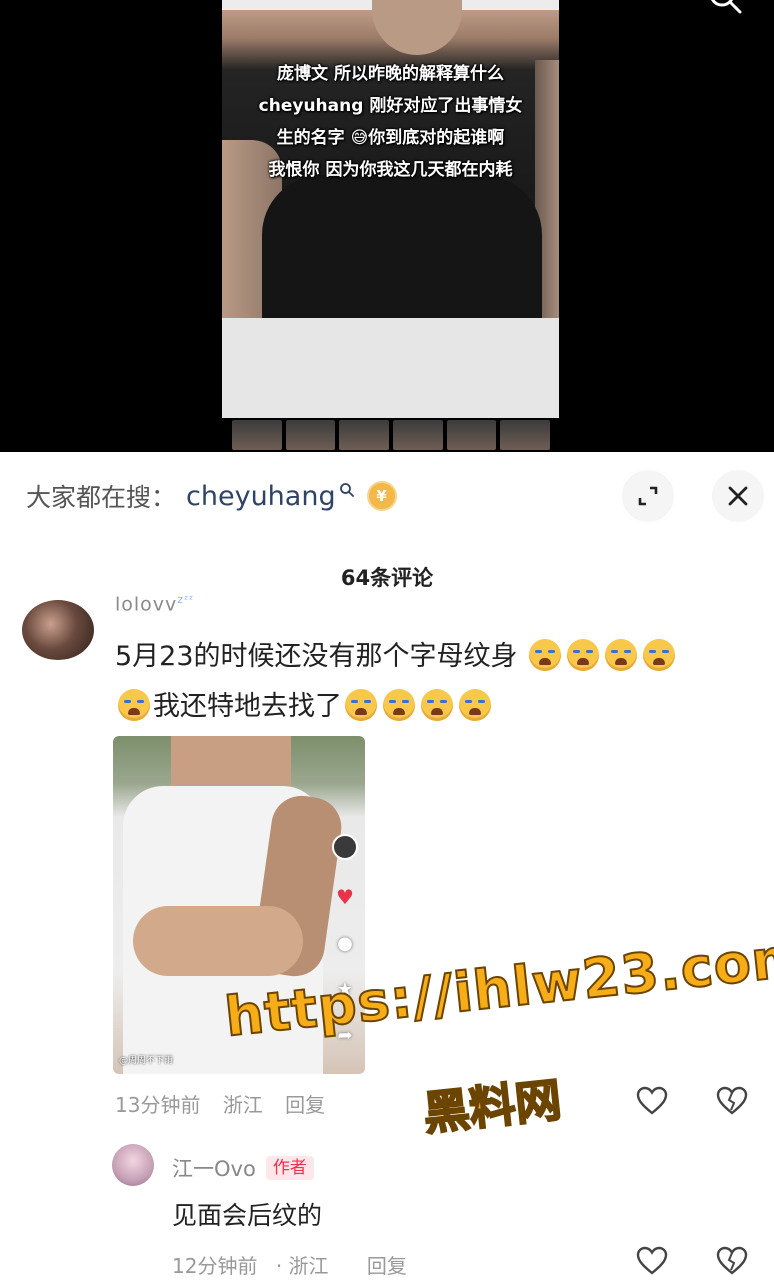  I want to click on comment-bubble-icon: ●, so click(345, 943).